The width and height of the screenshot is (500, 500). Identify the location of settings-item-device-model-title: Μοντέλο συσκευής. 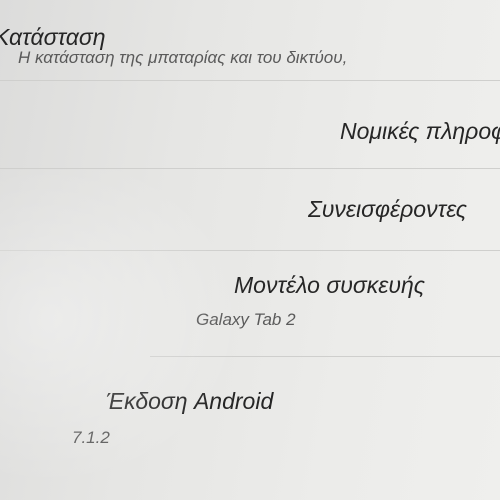
(329, 285).